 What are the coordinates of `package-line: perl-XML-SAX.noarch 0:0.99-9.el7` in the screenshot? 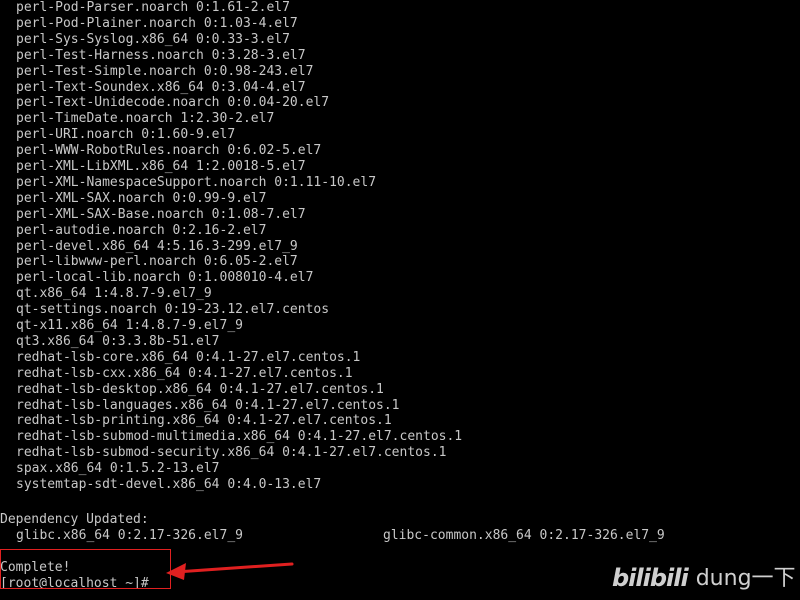 It's located at (141, 198).